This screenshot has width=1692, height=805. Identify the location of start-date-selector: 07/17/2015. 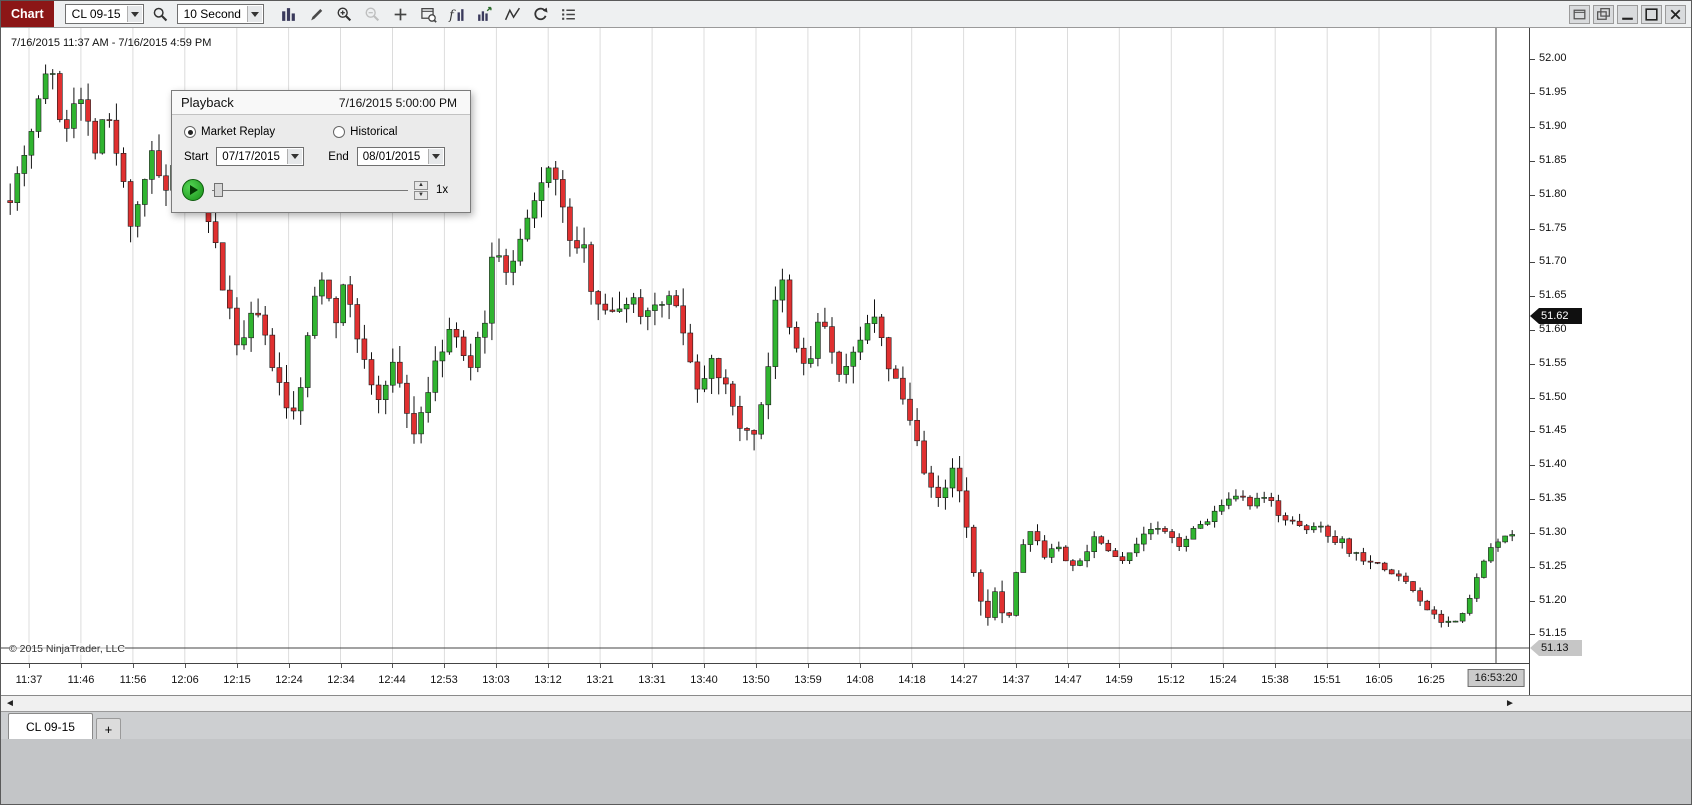
(260, 156).